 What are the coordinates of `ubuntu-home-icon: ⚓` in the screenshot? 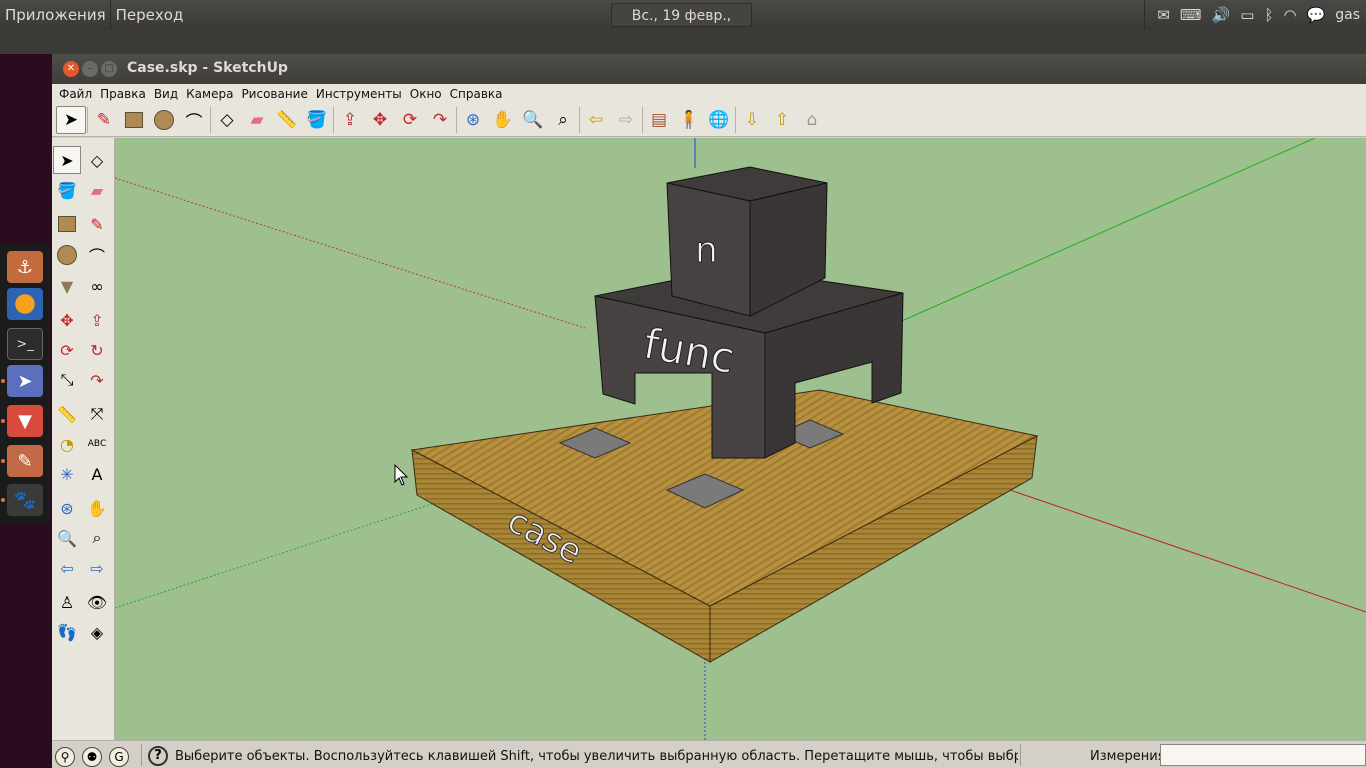 It's located at (25, 267).